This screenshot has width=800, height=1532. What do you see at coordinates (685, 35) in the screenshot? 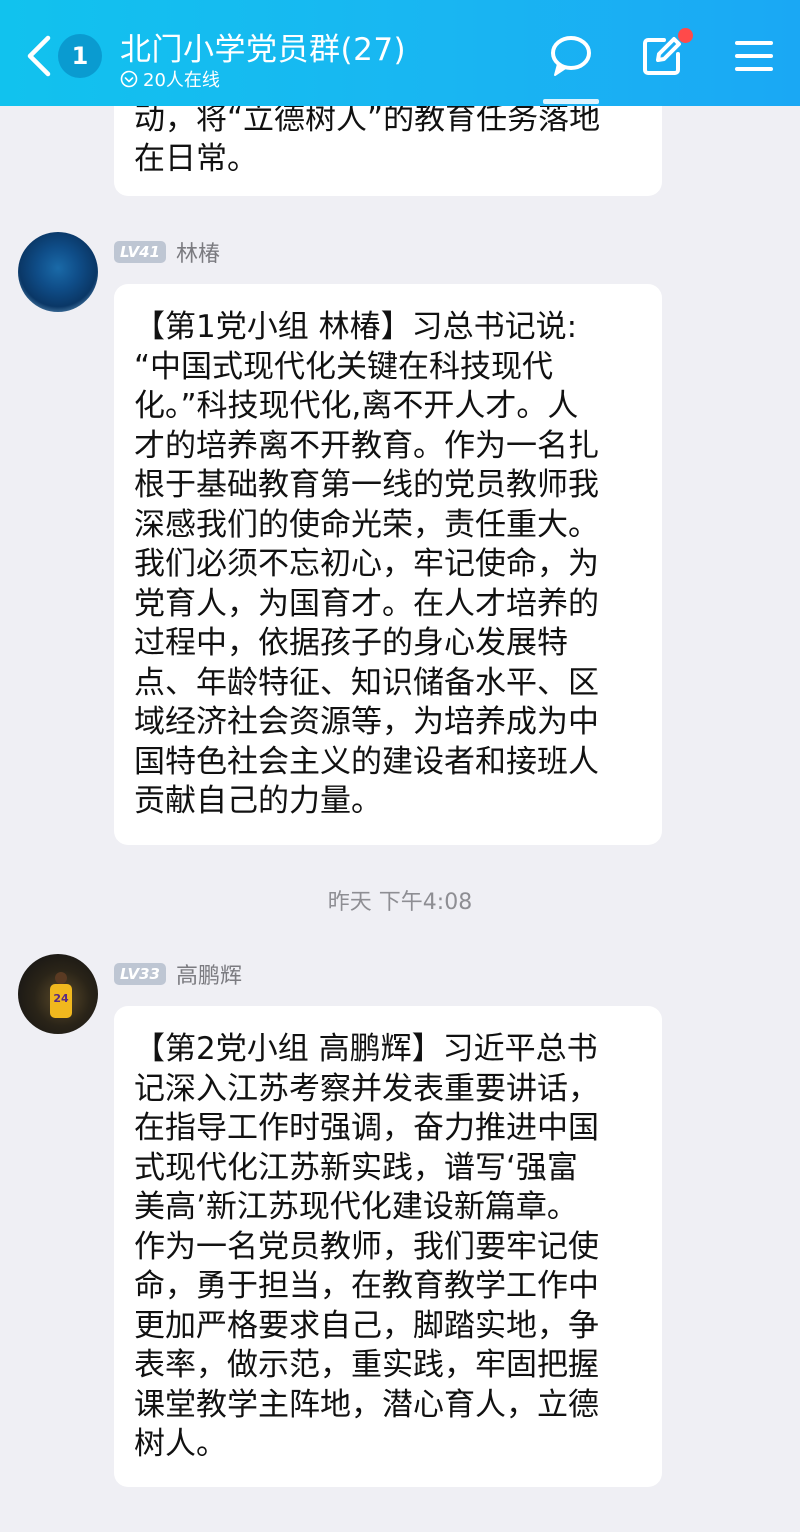
I see `notification-dot` at bounding box center [685, 35].